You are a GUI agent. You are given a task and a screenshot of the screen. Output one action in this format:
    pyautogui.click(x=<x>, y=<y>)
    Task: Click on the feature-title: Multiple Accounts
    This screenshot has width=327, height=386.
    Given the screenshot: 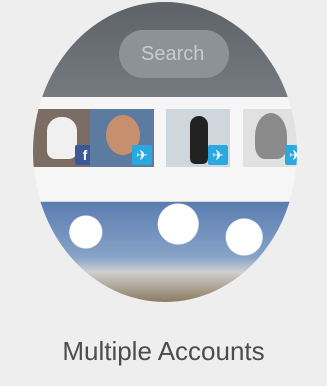 What is the action you would take?
    pyautogui.click(x=163, y=351)
    